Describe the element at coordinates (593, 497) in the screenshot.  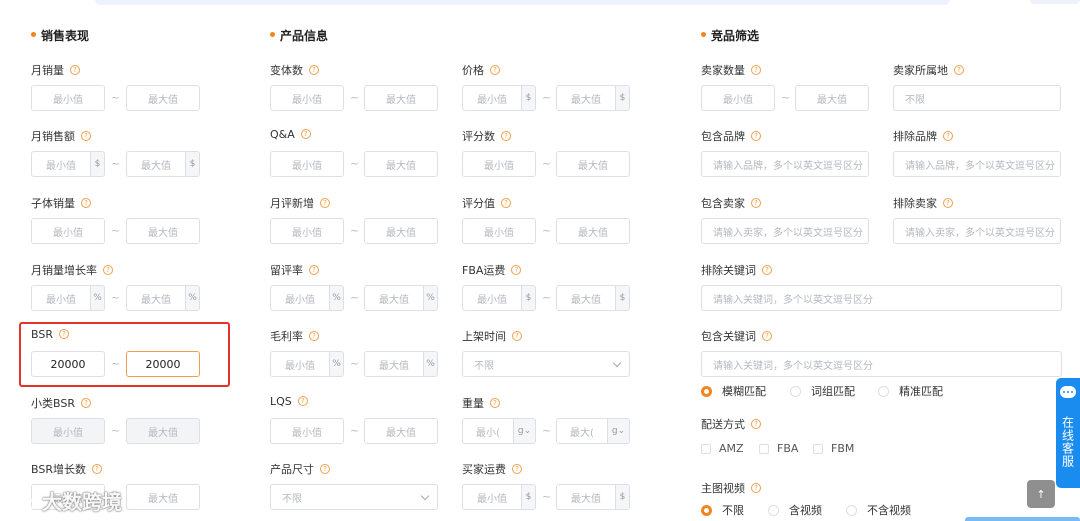
I see `buyer-shipping-max-input: 最大值 $` at that location.